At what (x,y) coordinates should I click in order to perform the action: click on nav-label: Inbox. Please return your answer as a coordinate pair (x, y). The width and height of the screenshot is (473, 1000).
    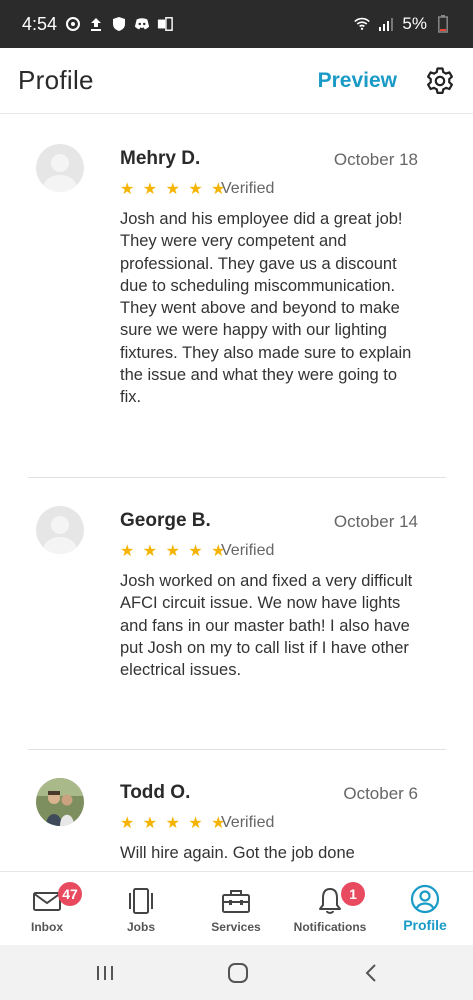
    Looking at the image, I should click on (47, 927).